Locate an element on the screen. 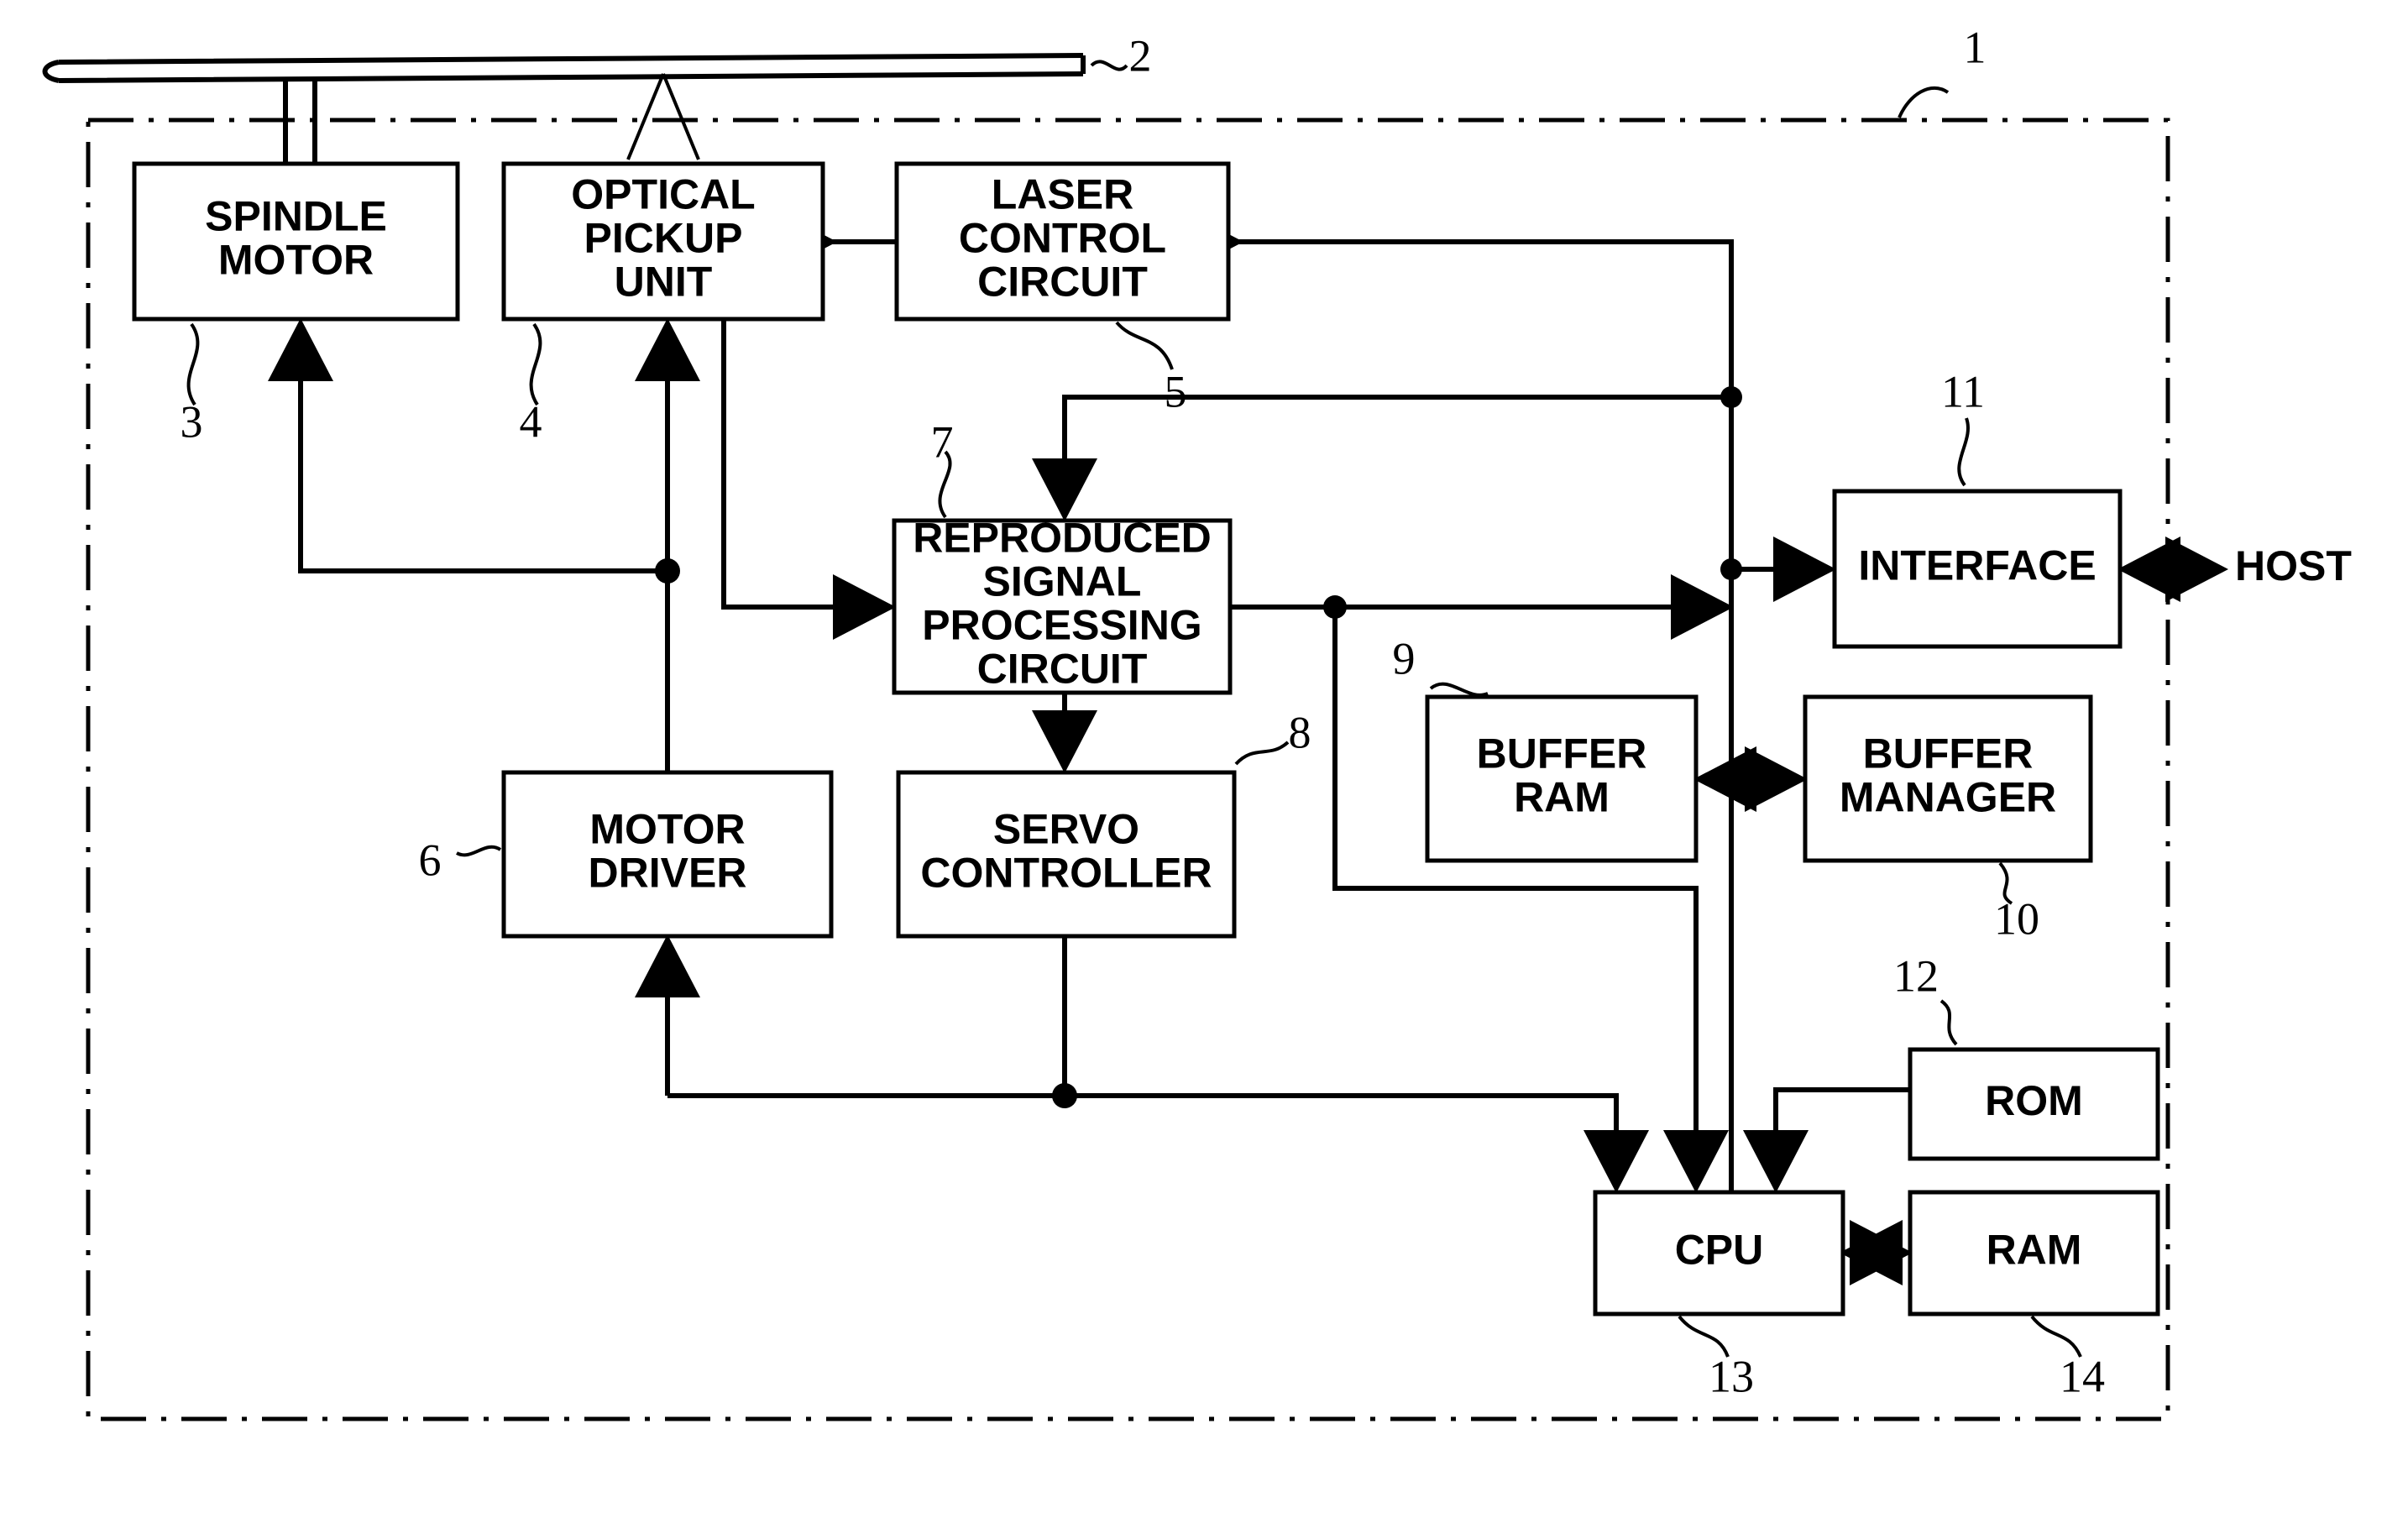 The height and width of the screenshot is (1518, 2408). rom-to-cpu is located at coordinates (1826, 1140).